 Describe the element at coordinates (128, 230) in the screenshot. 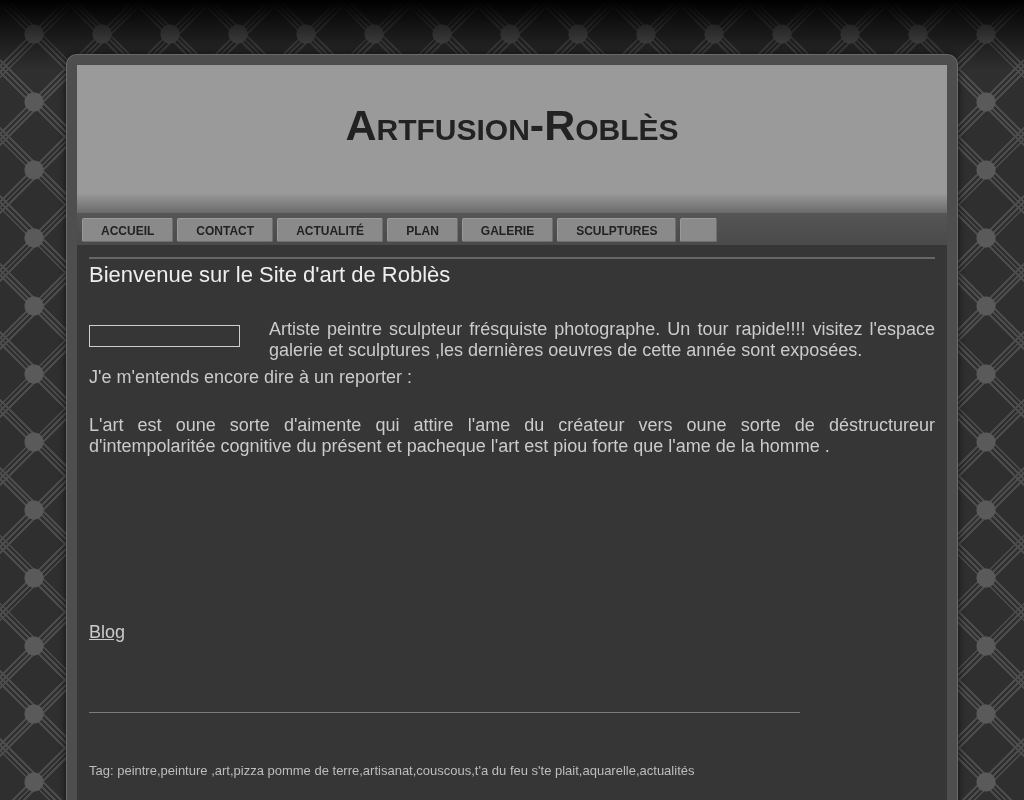

I see `nav-tab: ACCUEIL` at that location.